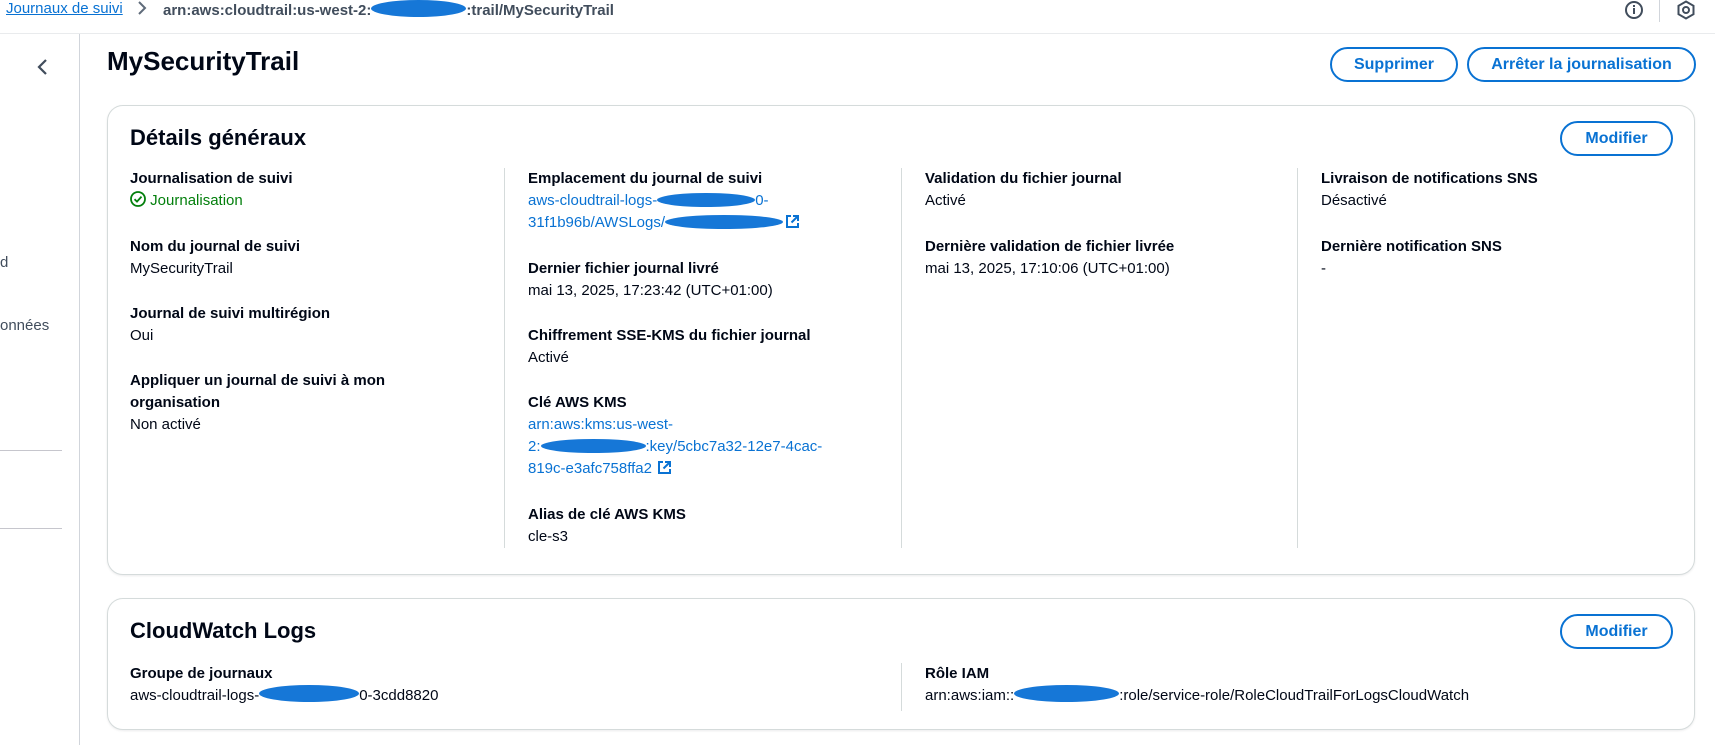 Image resolution: width=1715 pixels, height=745 pixels. Describe the element at coordinates (601, 424) in the screenshot. I see `link-text: arn:aws:kms:us-west-` at that location.